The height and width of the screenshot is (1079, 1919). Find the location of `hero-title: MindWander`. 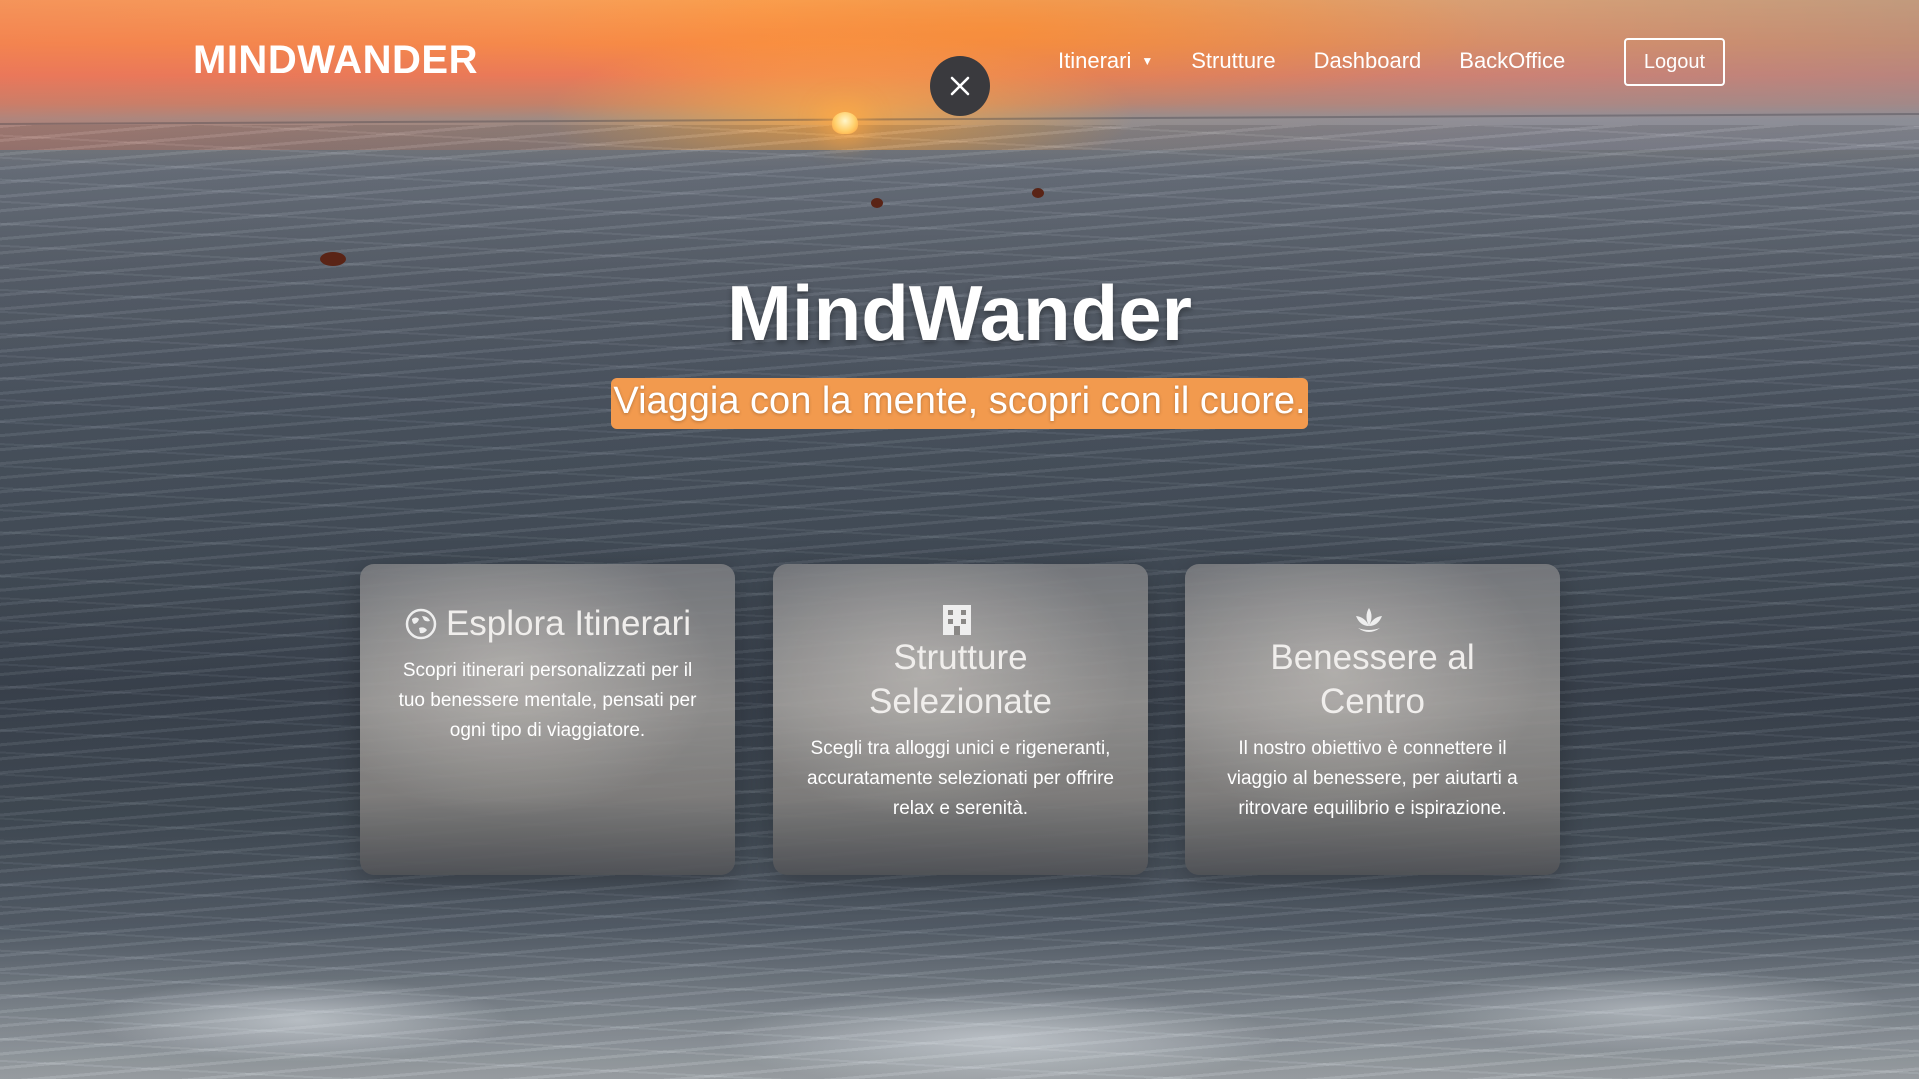

hero-title: MindWander is located at coordinates (959, 313).